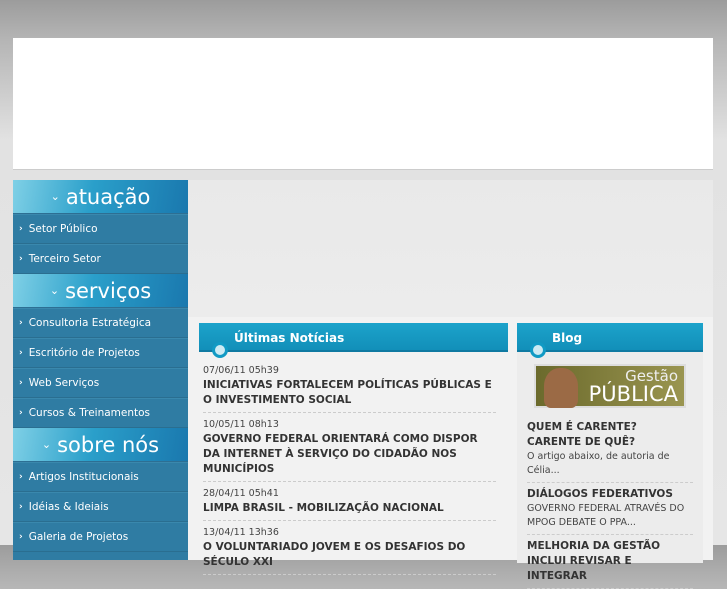 The height and width of the screenshot is (589, 727). I want to click on sidebar-item-label: Setor Público, so click(63, 229).